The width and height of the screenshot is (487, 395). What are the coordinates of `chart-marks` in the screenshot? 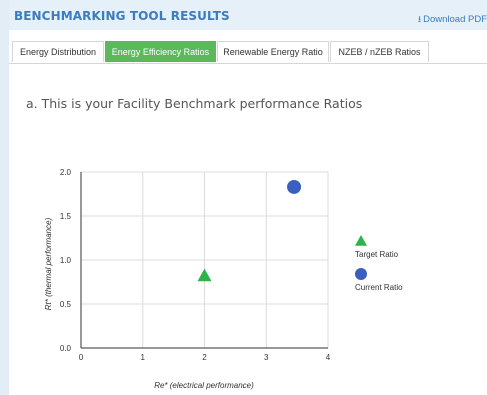 It's located at (249, 230).